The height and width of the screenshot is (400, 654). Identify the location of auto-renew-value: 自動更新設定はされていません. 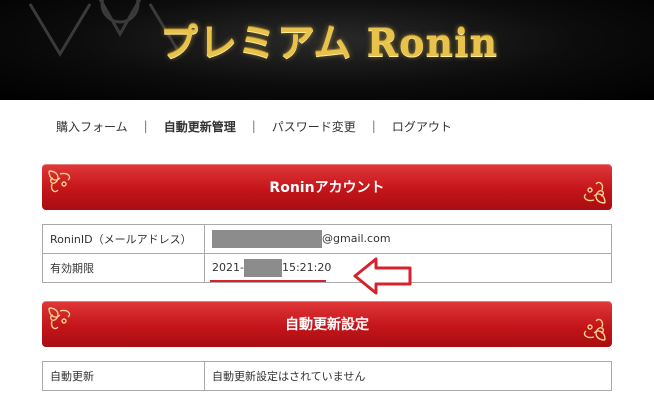
(408, 376).